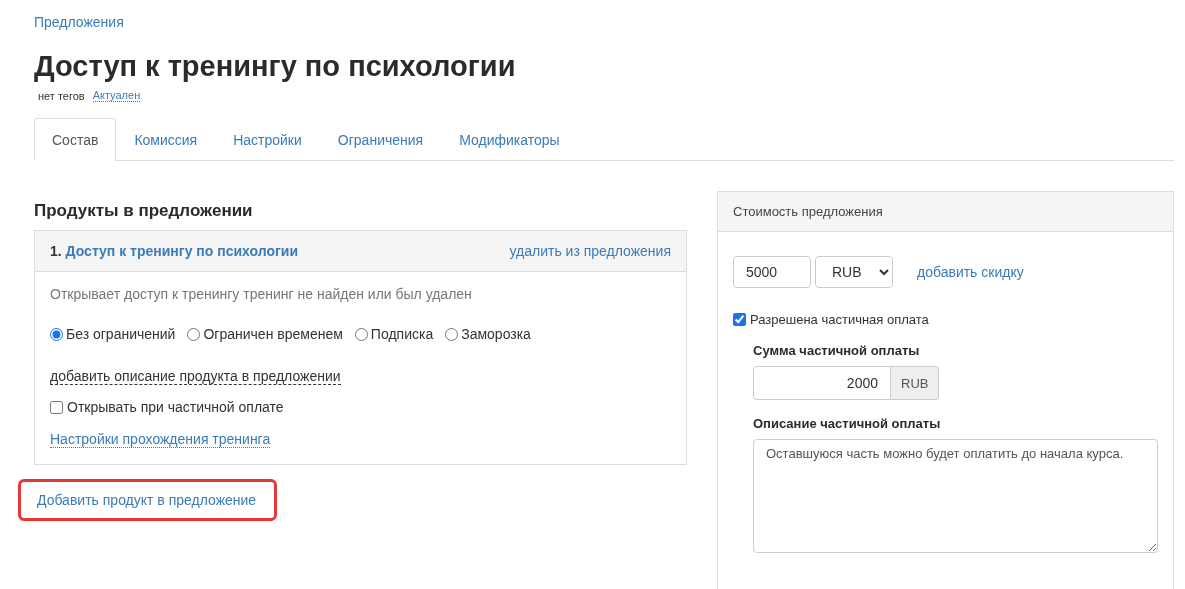 Image resolution: width=1185 pixels, height=589 pixels. Describe the element at coordinates (261, 294) in the screenshot. I see `product-description: Открывает доступ к тренингу тренинг не найден или был удален` at that location.